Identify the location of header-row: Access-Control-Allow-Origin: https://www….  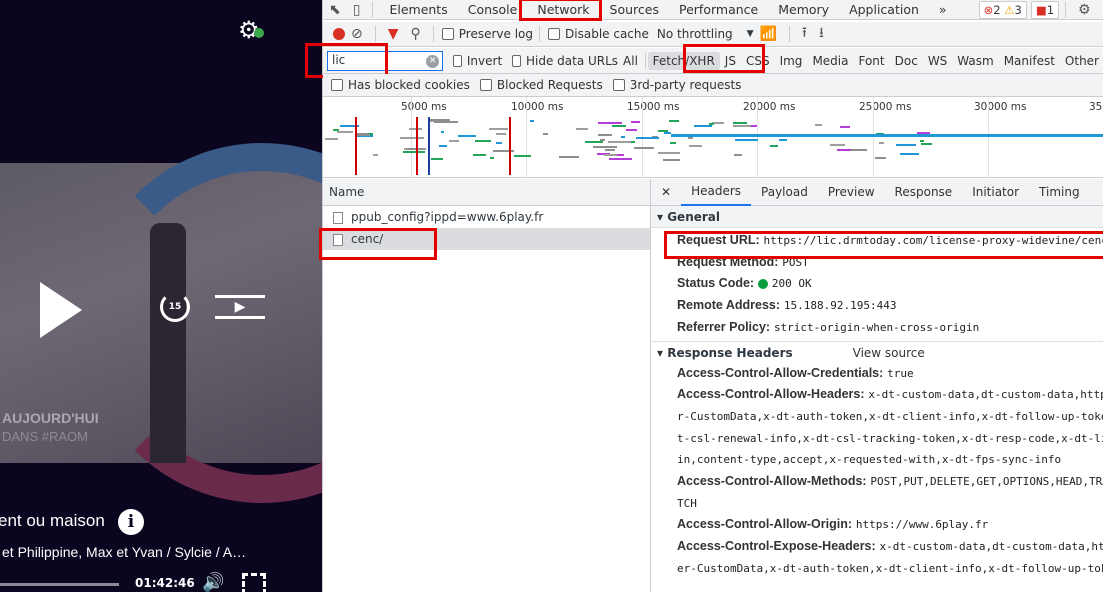
(833, 524).